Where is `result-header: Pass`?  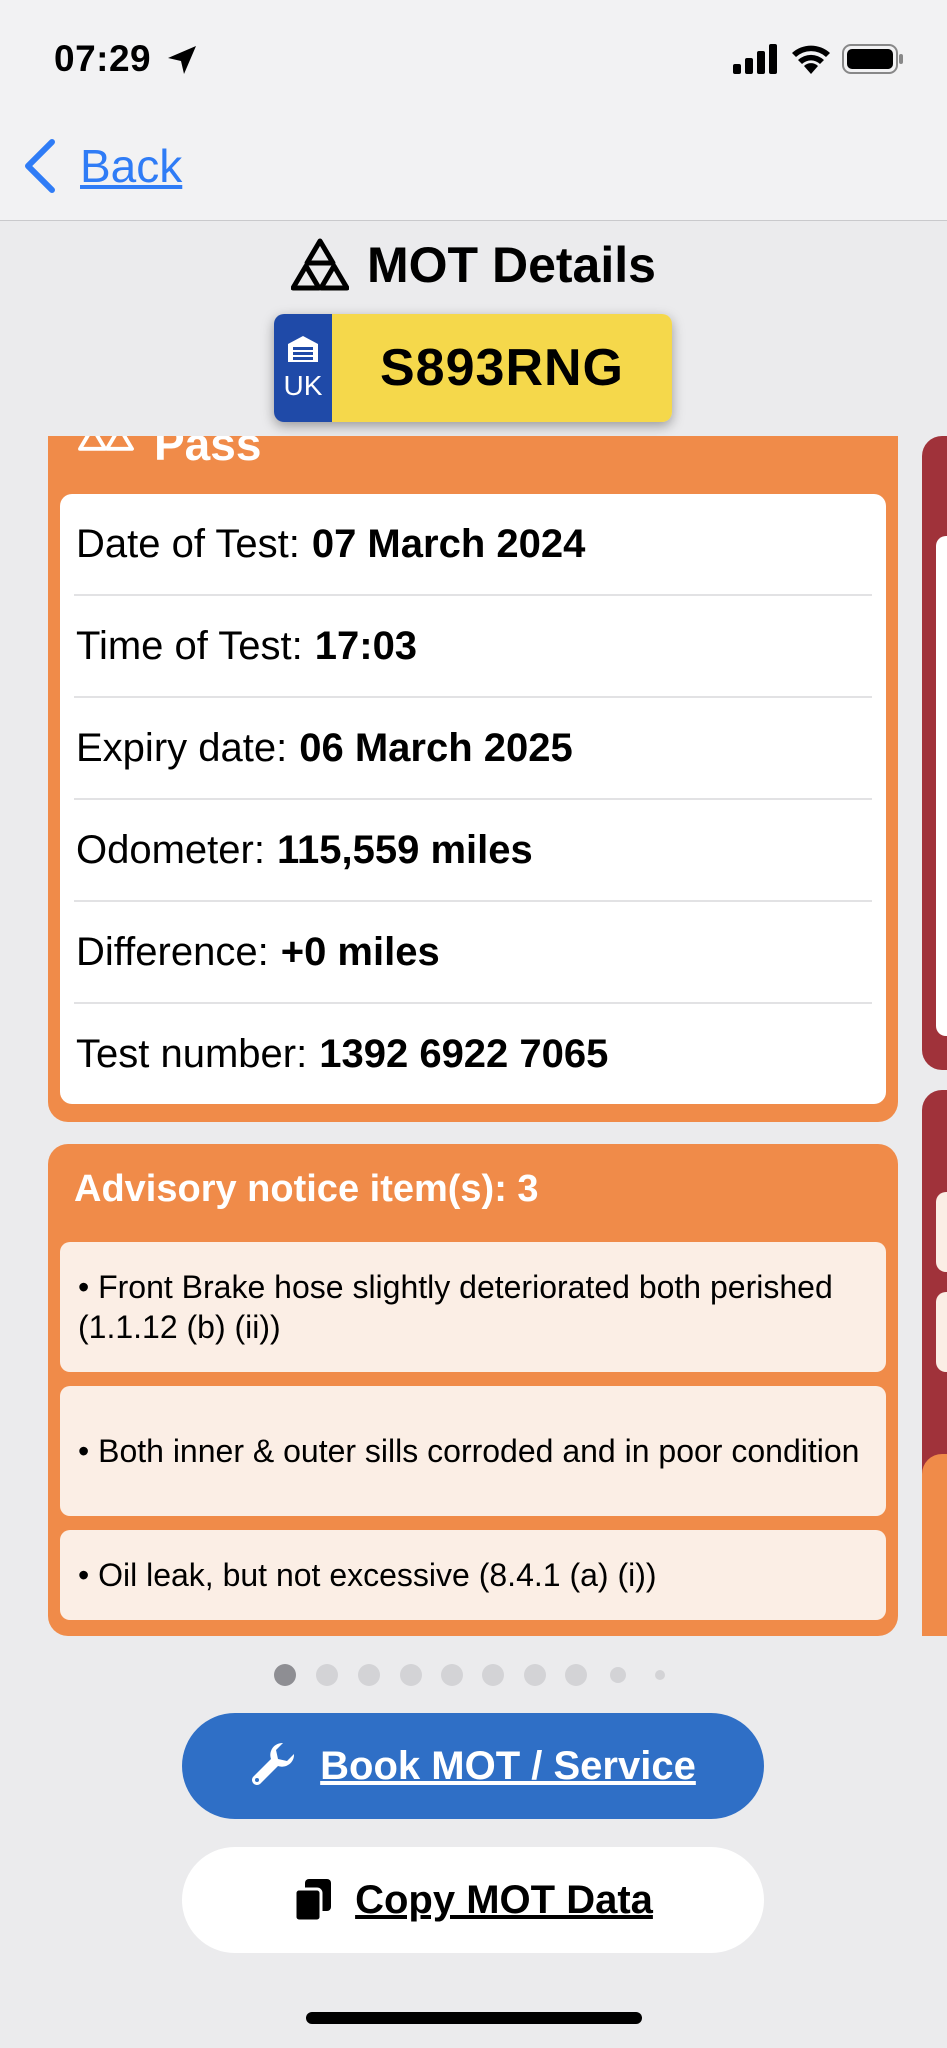 result-header: Pass is located at coordinates (169, 454).